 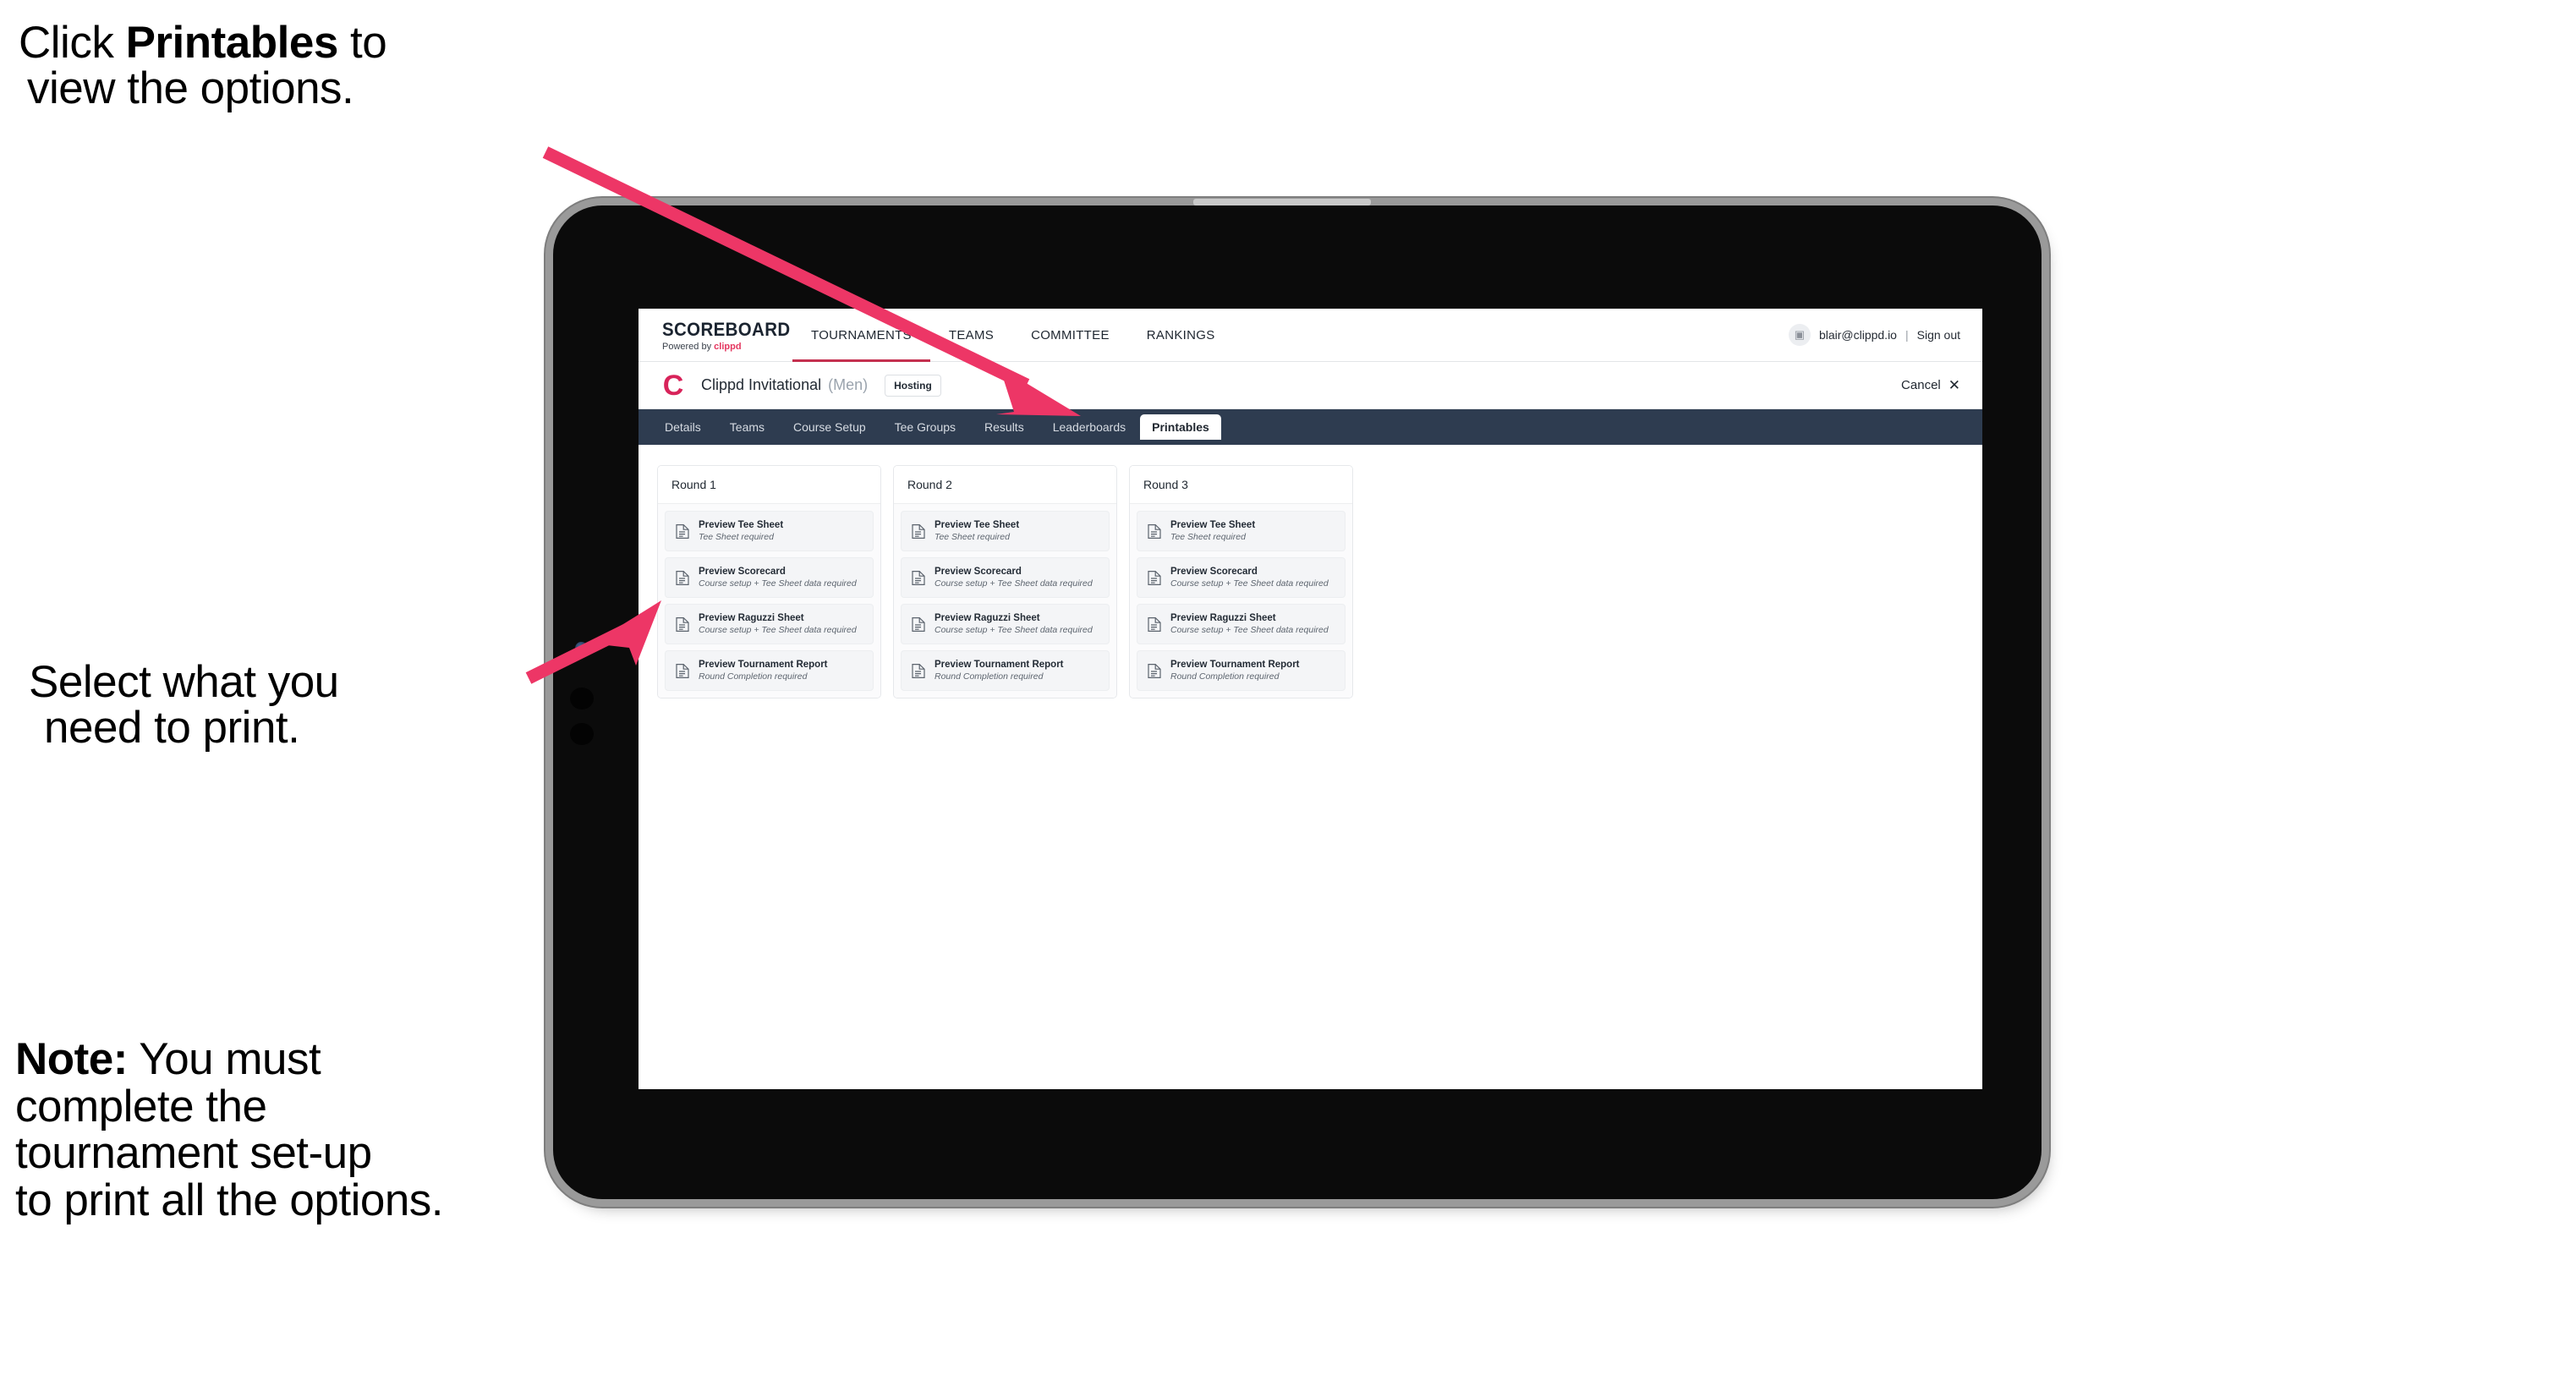 What do you see at coordinates (190, 88) in the screenshot?
I see `annotation-1-line2: view the options.` at bounding box center [190, 88].